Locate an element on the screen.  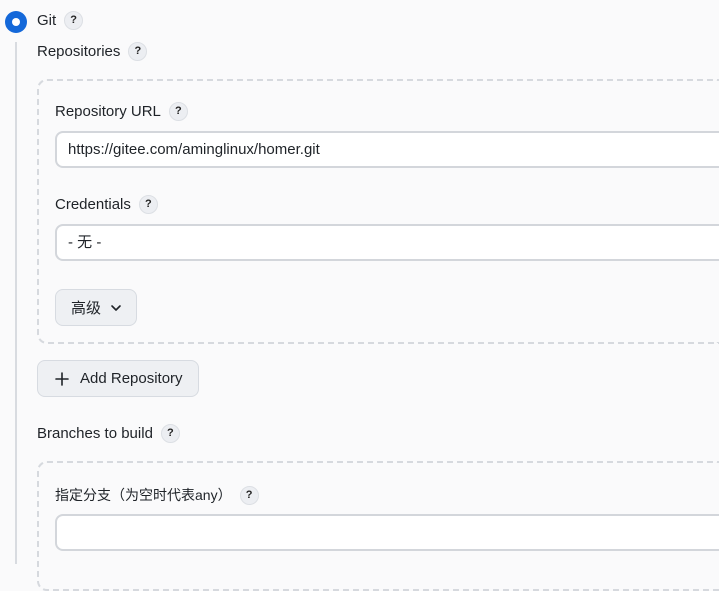
add-repository-label: Add Repository is located at coordinates (131, 378).